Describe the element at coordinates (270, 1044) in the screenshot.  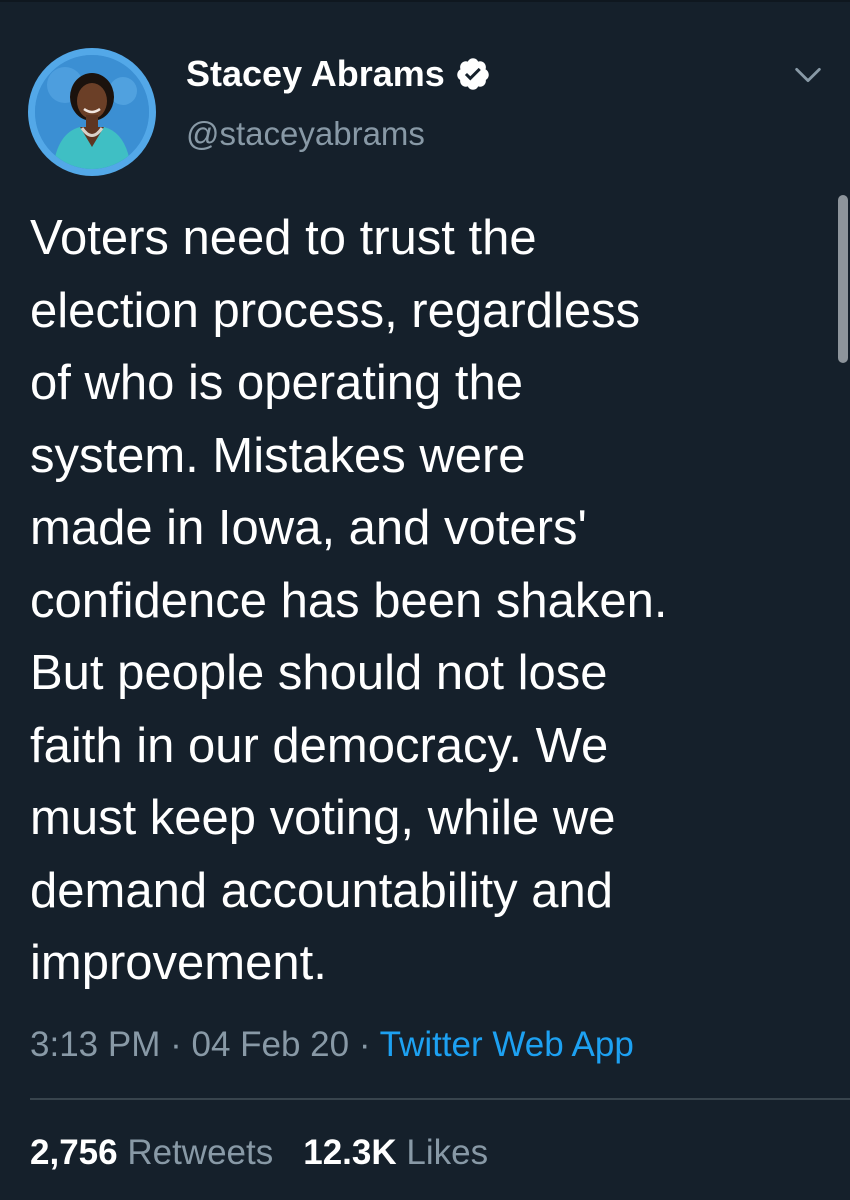
I see `tweet-date: 04 Feb 20` at that location.